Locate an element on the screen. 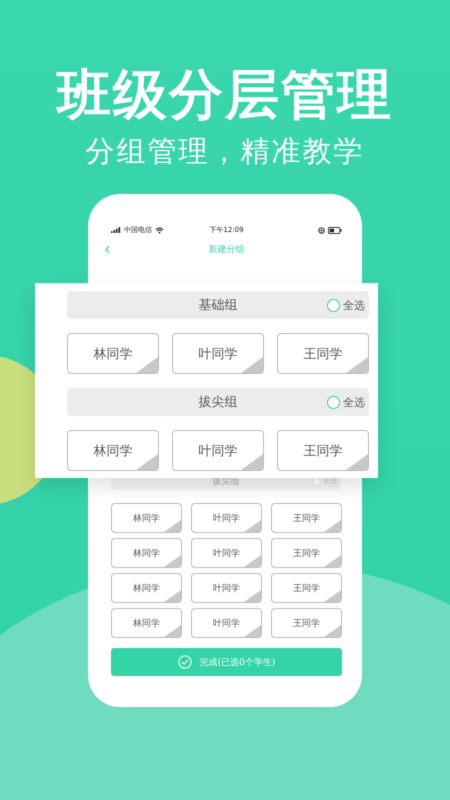  subtitle: 分组管理，精准教学 is located at coordinates (225, 151).